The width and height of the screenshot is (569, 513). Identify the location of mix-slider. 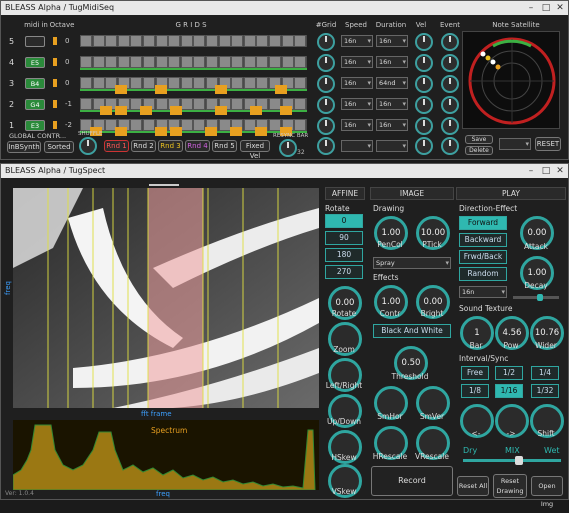
(512, 460).